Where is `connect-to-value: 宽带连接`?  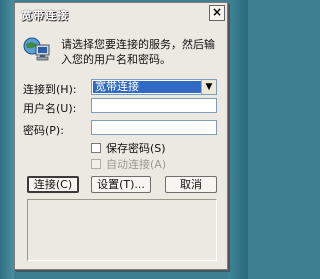
connect-to-value: 宽带连接 is located at coordinates (147, 87).